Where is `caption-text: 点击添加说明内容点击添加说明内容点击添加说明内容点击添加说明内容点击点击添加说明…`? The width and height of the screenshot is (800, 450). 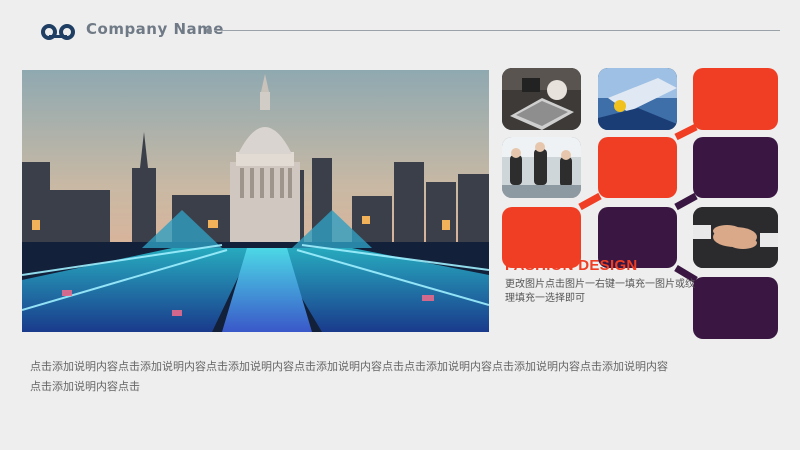
caption-text: 点击添加说明内容点击添加说明内容点击添加说明内容点击添加说明内容点击点击添加说明… is located at coordinates (349, 376).